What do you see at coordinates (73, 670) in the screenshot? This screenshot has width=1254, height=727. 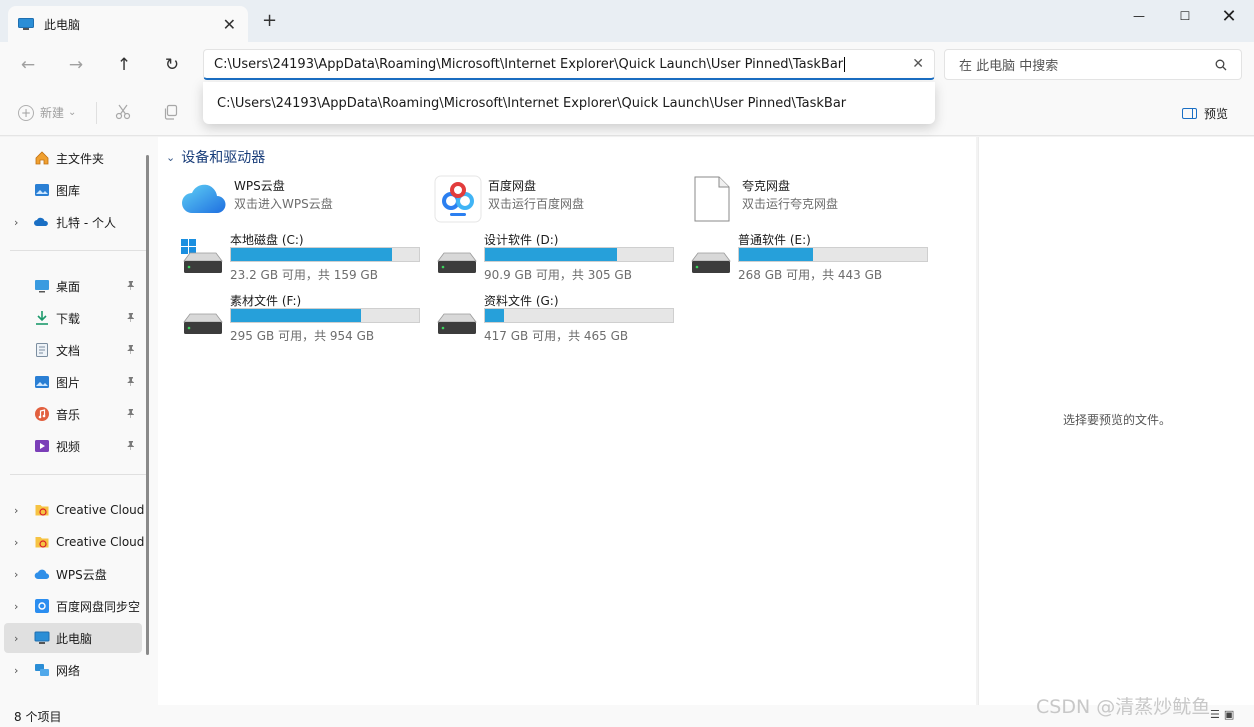 I see `sidebar-item-14: › 网络` at bounding box center [73, 670].